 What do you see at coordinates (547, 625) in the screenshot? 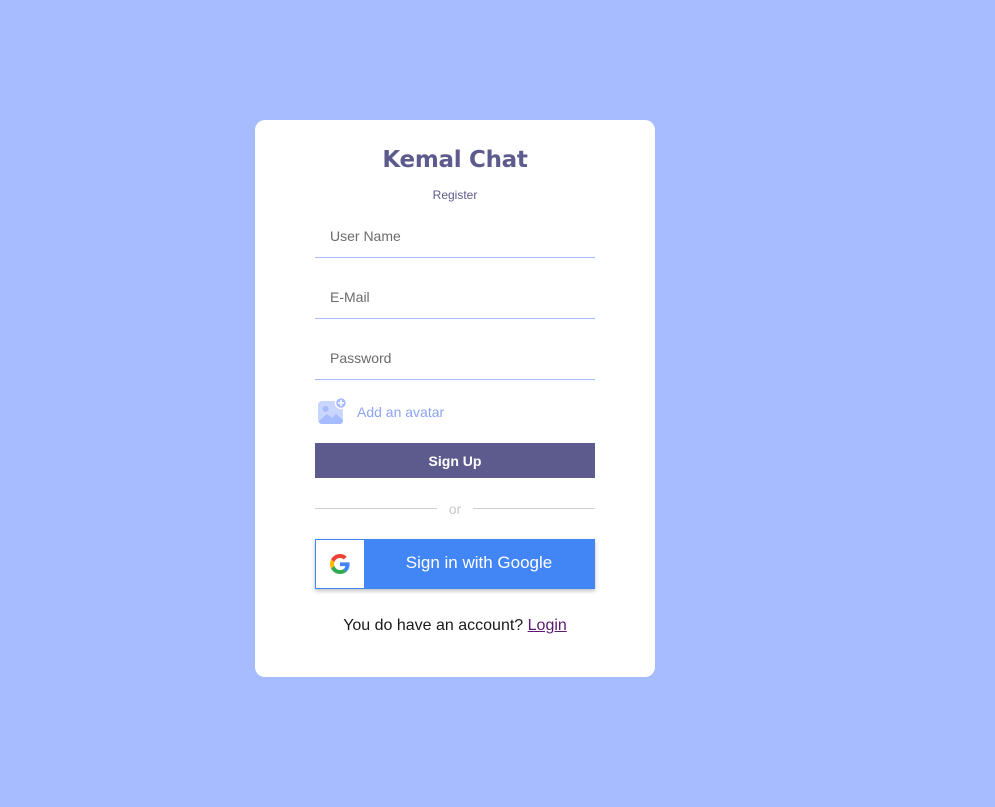
I see `login-link: Login` at bounding box center [547, 625].